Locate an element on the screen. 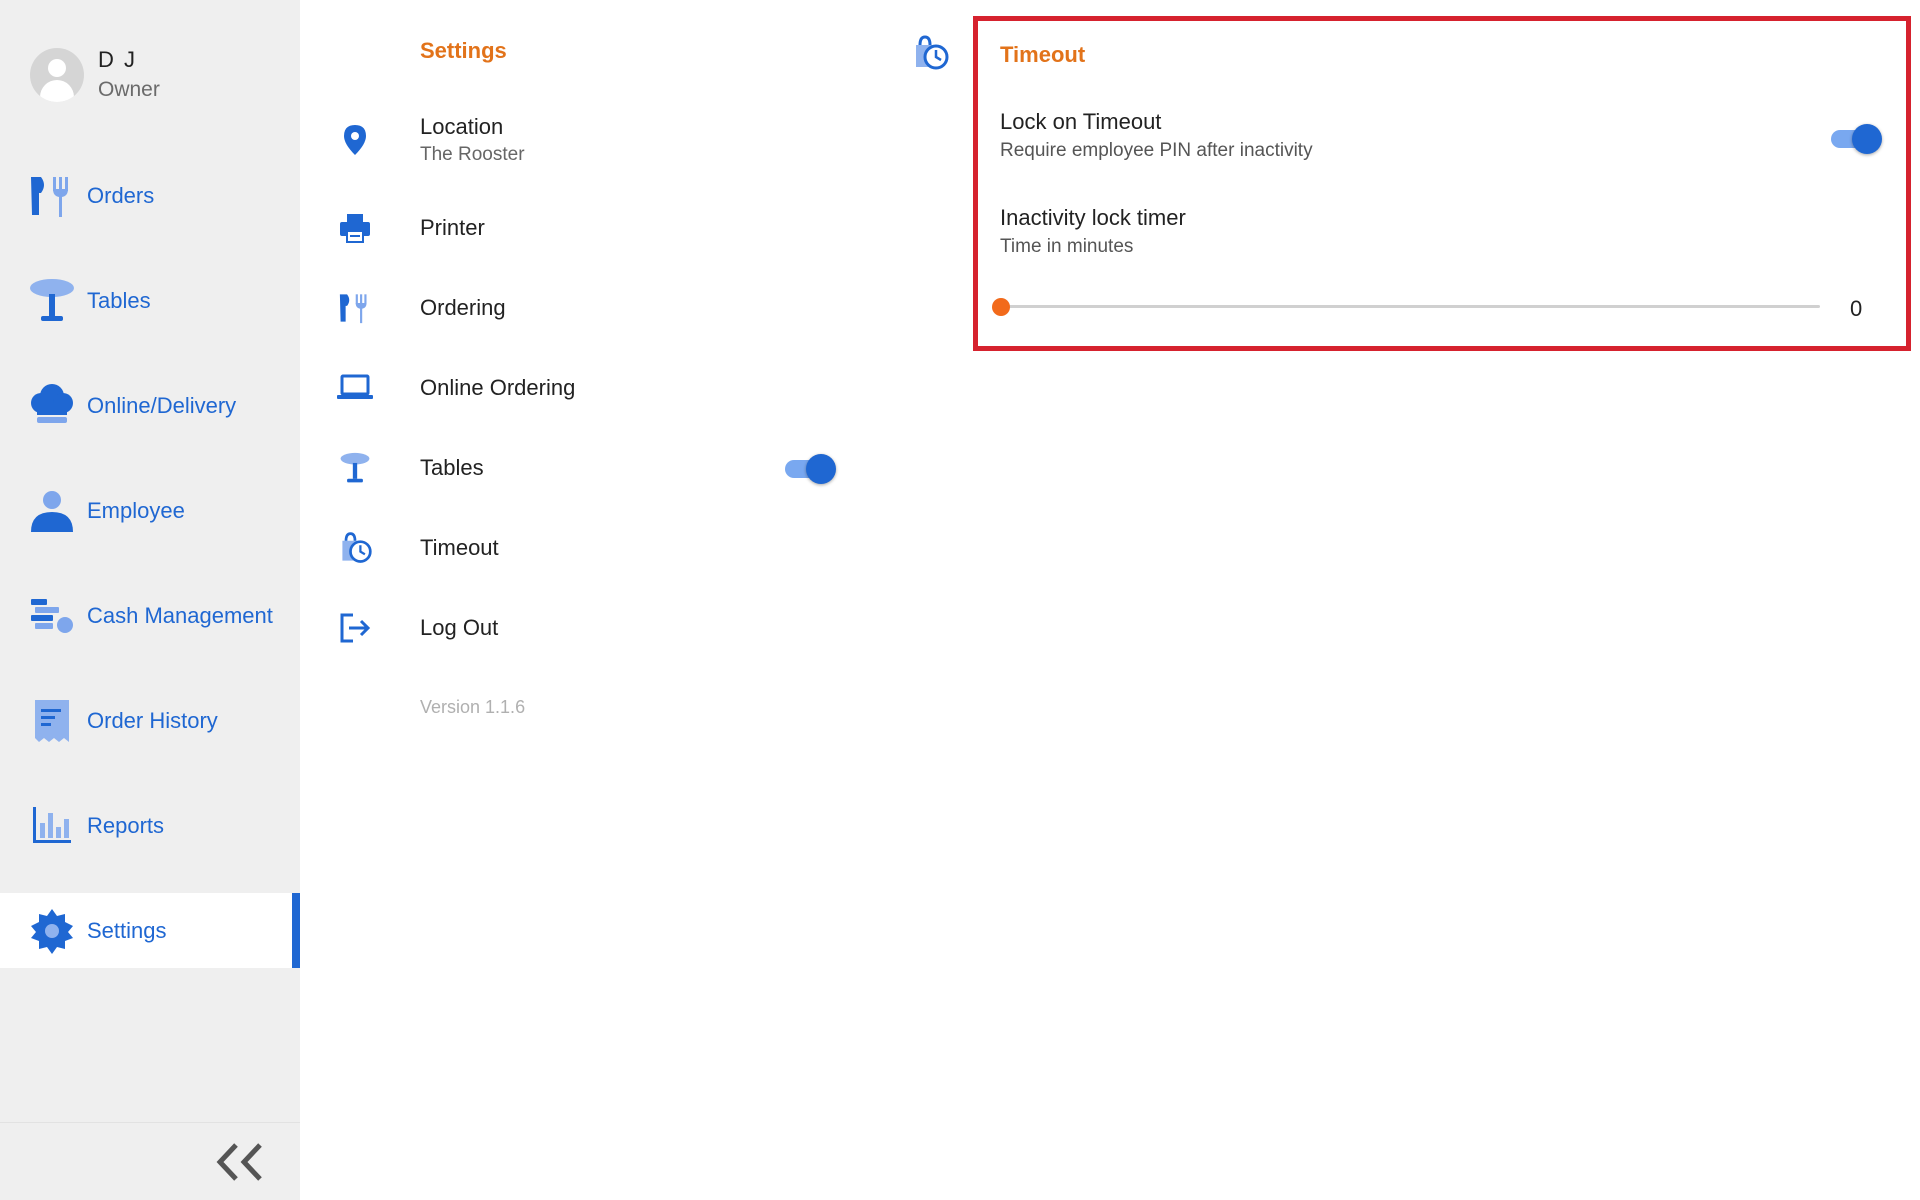 Image resolution: width=1920 pixels, height=1200 pixels. settings-title: Settings is located at coordinates (463, 50).